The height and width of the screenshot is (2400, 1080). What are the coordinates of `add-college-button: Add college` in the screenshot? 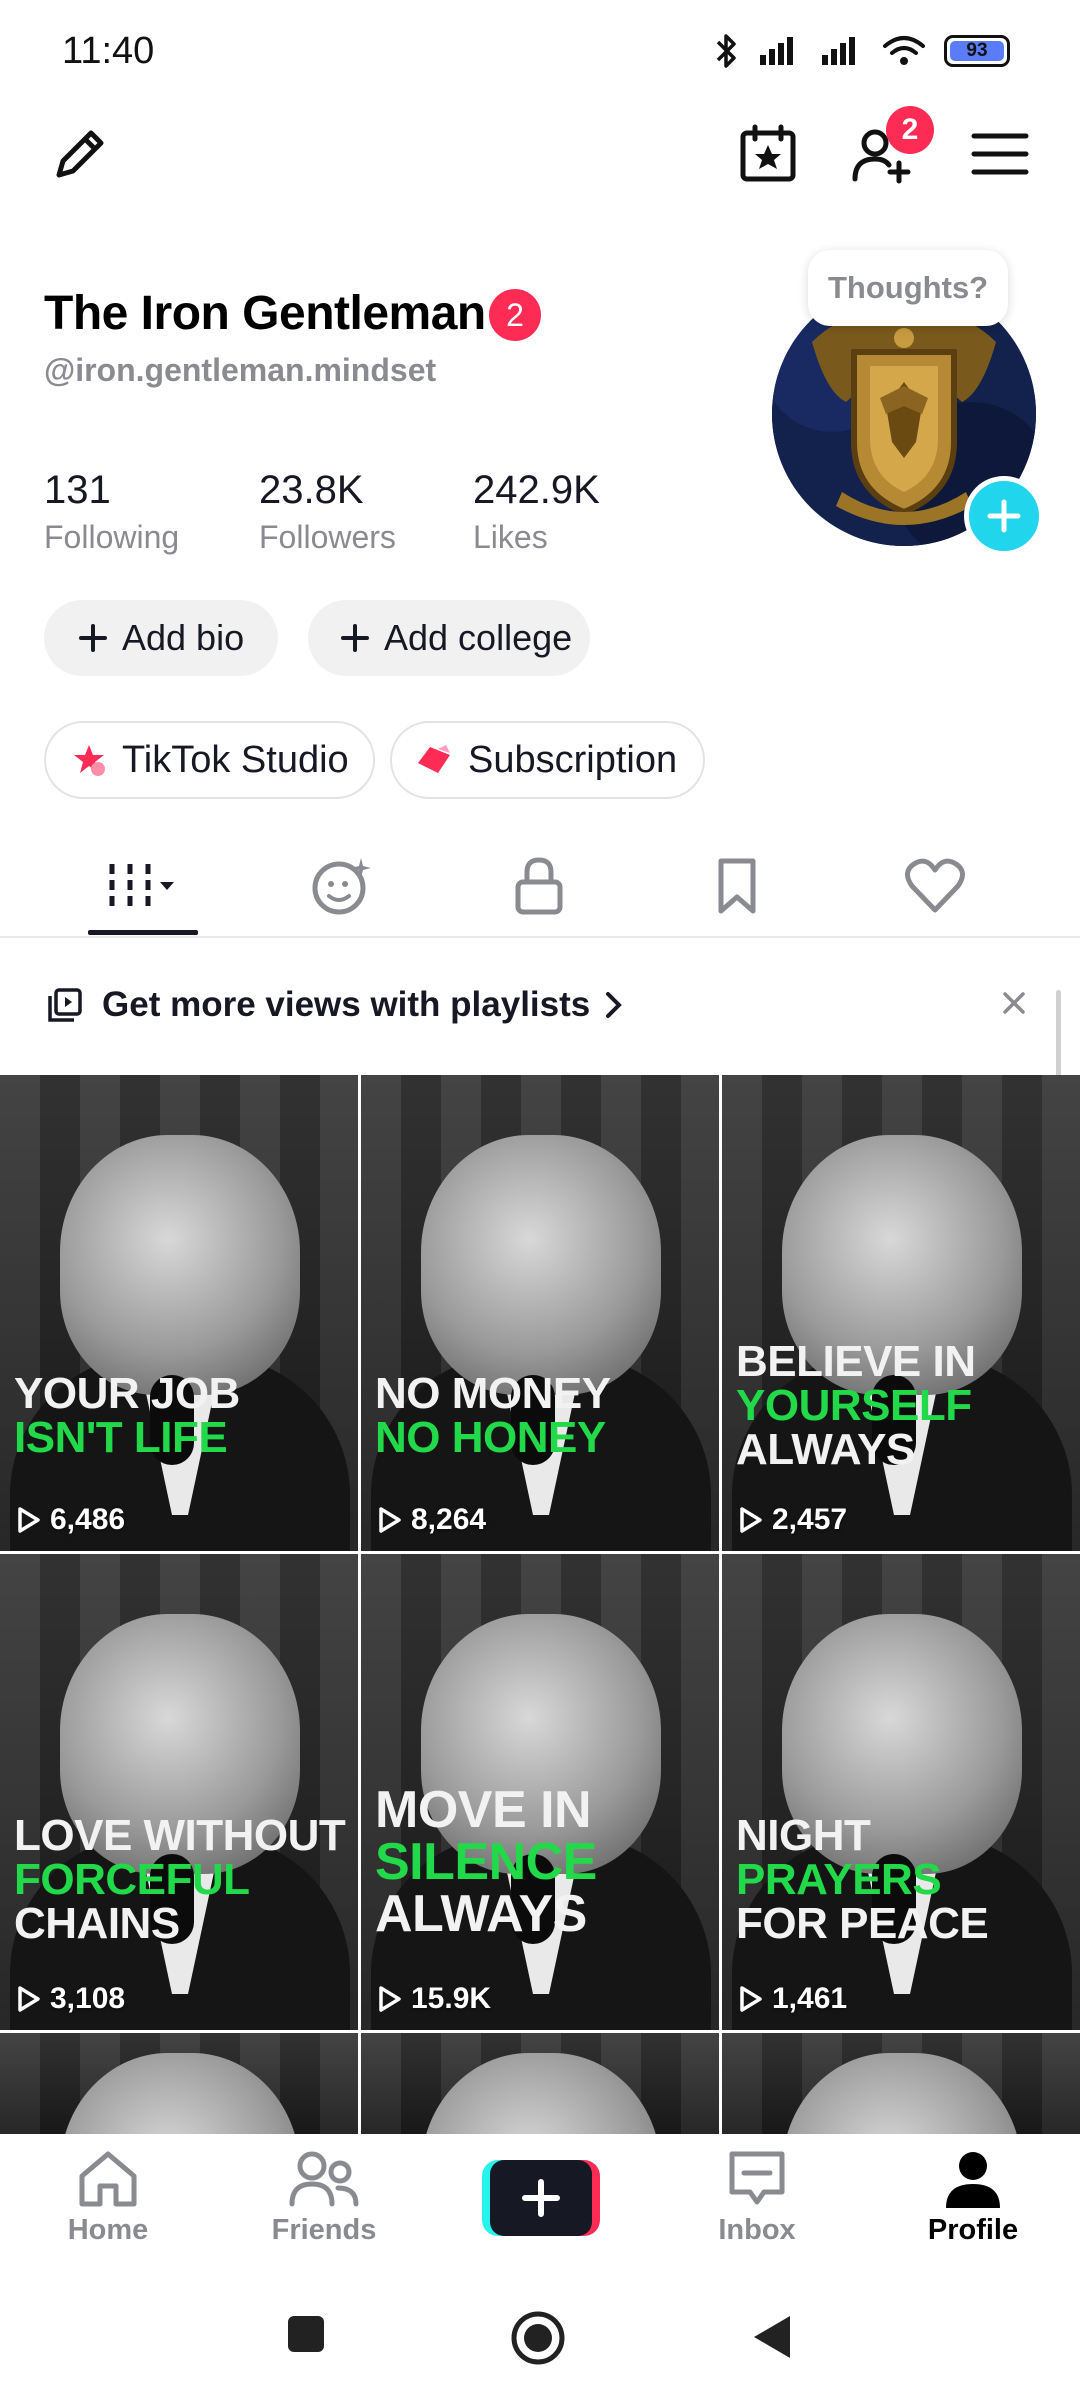 It's located at (449, 638).